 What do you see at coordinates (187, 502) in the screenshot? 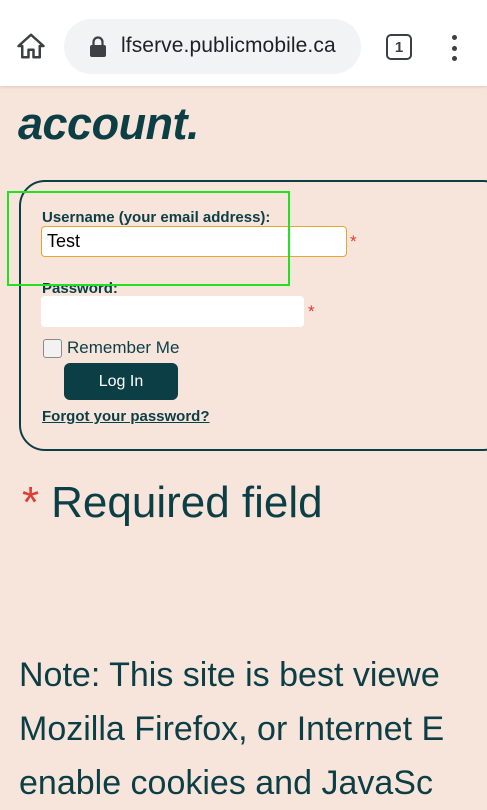
I see `required-field-text: Required field` at bounding box center [187, 502].